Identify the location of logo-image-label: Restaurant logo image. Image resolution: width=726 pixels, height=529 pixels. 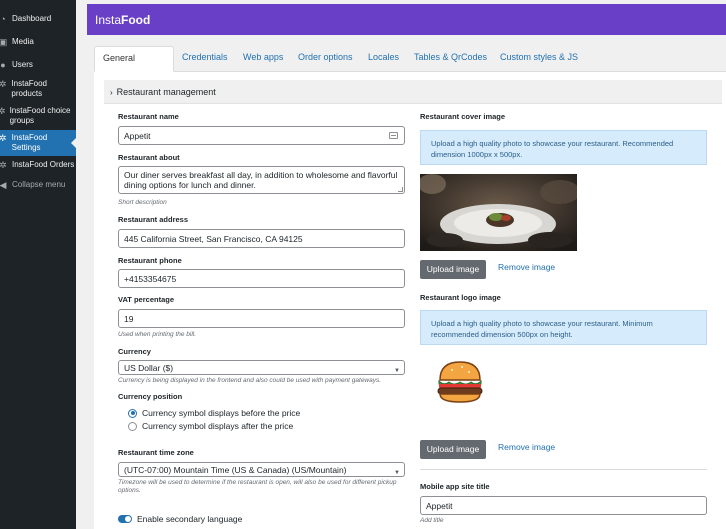
(460, 297).